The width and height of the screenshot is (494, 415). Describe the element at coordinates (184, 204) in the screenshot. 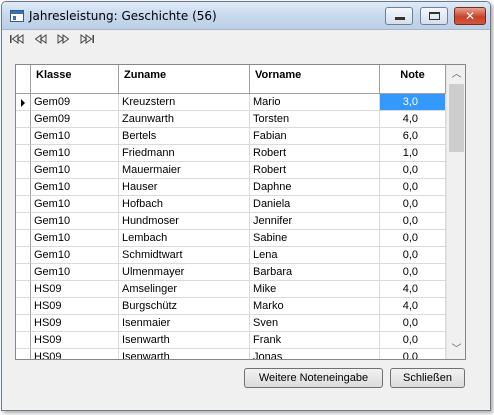

I see `cell-zuname: Hofbach` at that location.